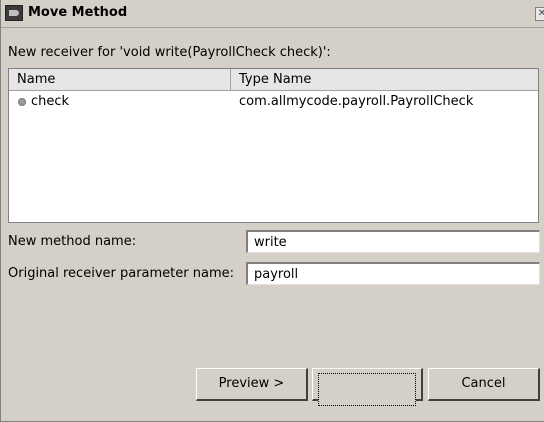 Image resolution: width=544 pixels, height=422 pixels. What do you see at coordinates (484, 384) in the screenshot?
I see `cancel-button: Cancel` at bounding box center [484, 384].